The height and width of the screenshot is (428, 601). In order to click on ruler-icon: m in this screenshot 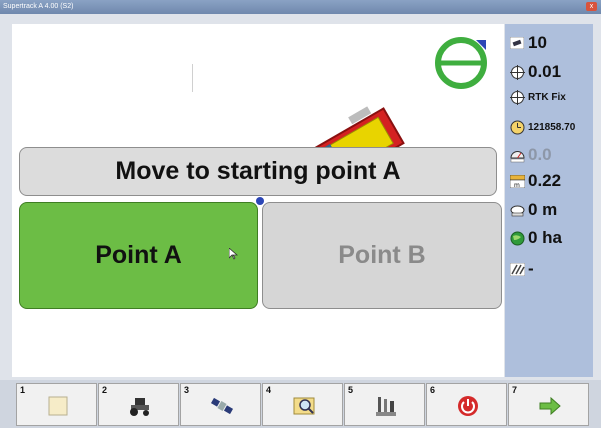, I will do `click(517, 181)`.